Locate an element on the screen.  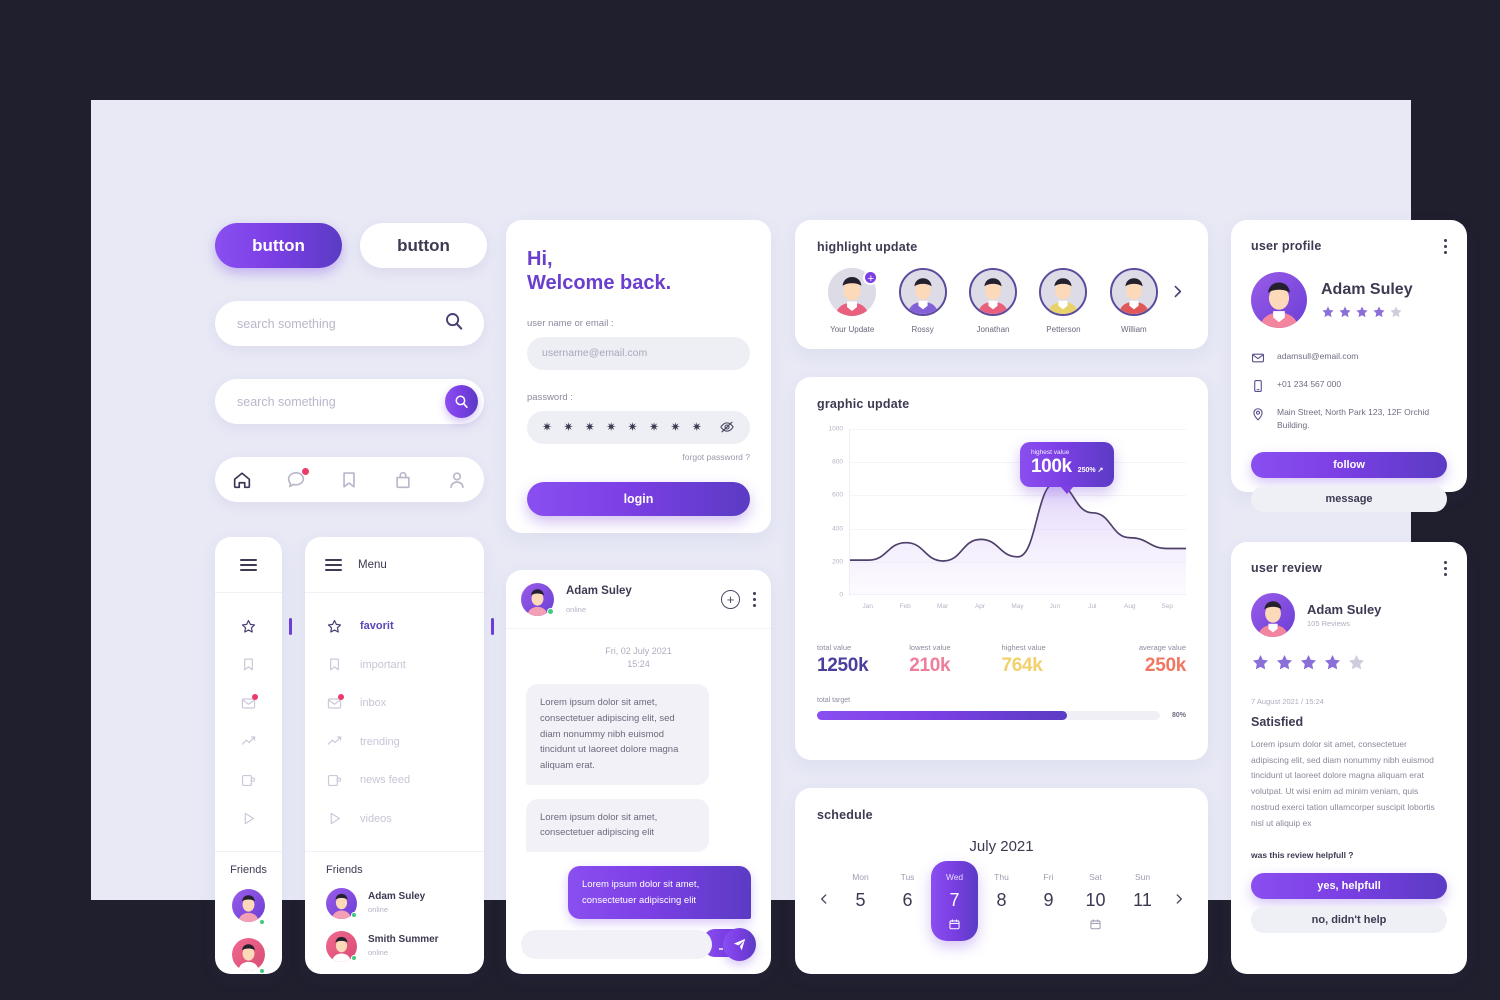
day-number: 10 is located at coordinates (1095, 900).